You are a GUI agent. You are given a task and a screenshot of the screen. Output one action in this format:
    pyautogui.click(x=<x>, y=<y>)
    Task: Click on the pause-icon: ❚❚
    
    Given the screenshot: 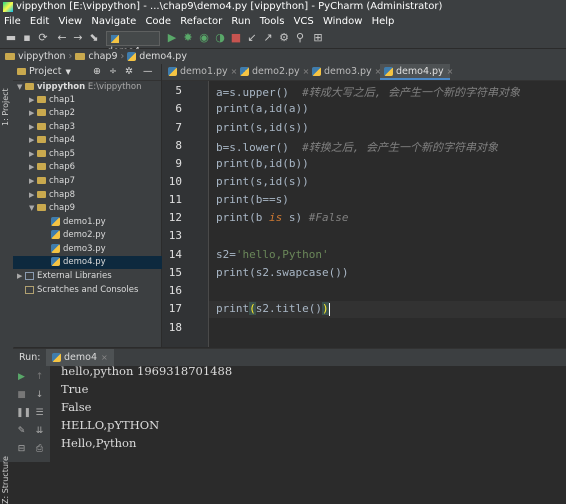 What is the action you would take?
    pyautogui.click(x=23, y=413)
    